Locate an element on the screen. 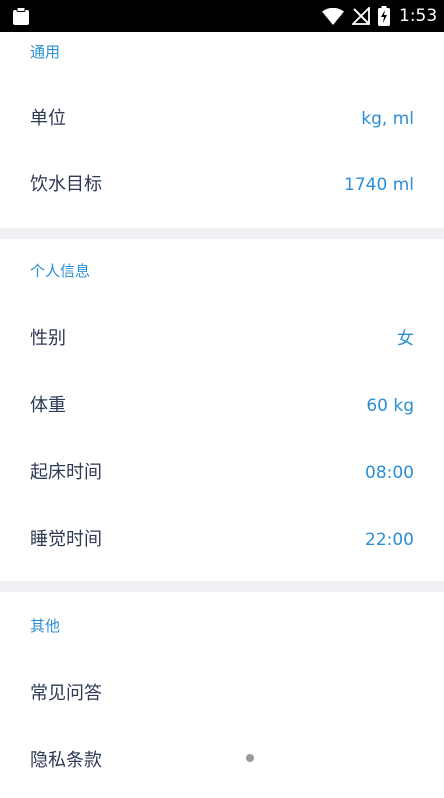 This screenshot has width=444, height=798. row-value-sleep-time: 22:00 is located at coordinates (389, 540).